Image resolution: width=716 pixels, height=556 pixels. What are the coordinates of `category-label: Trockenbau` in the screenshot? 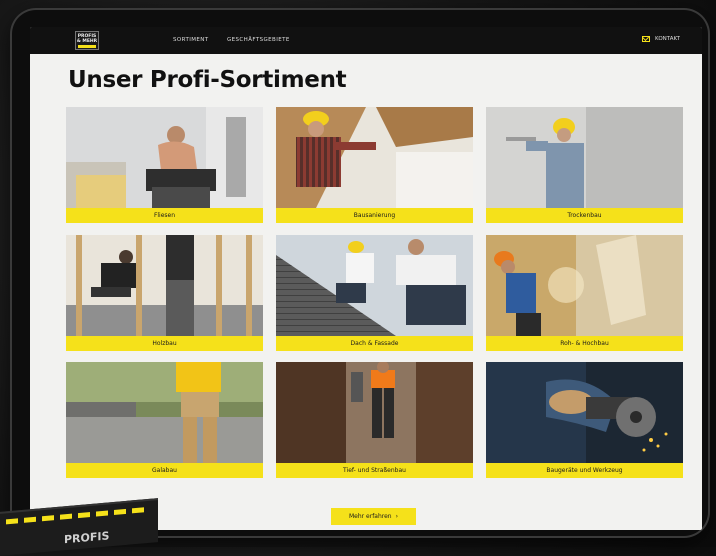 It's located at (584, 215).